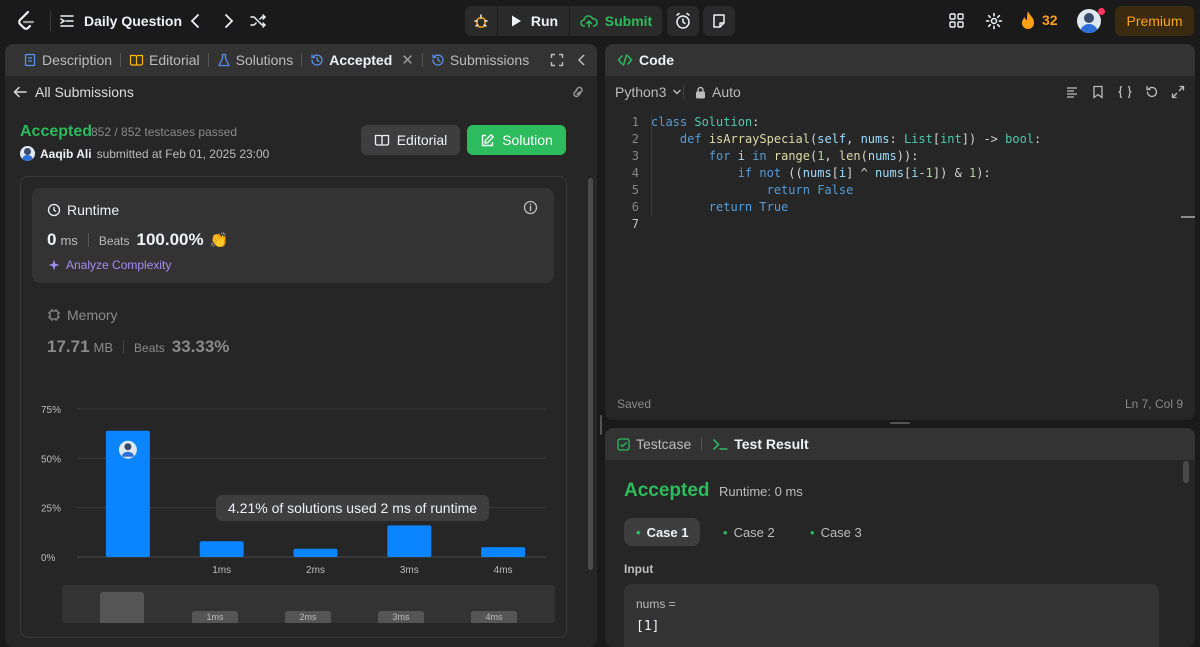 The width and height of the screenshot is (1200, 647). What do you see at coordinates (601, 425) in the screenshot?
I see `vertical-resize-handle` at bounding box center [601, 425].